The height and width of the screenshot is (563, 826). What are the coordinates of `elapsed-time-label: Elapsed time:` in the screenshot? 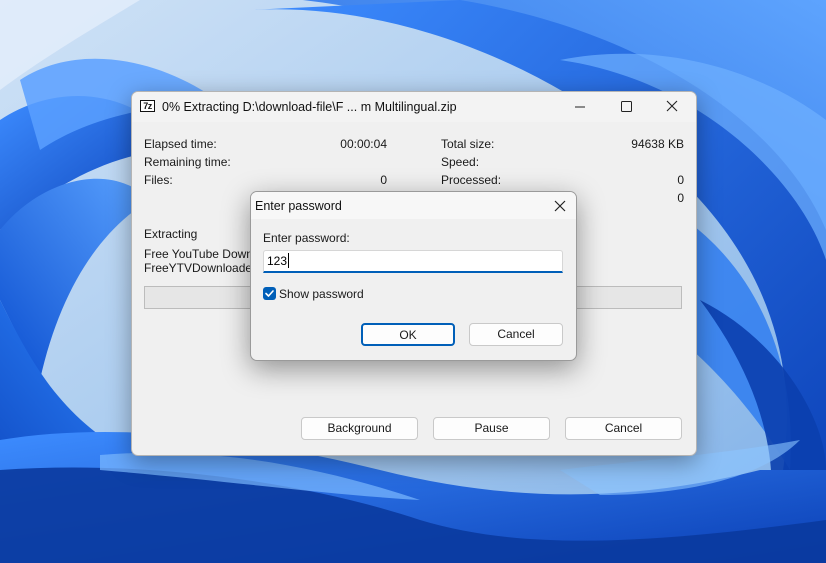 It's located at (180, 144).